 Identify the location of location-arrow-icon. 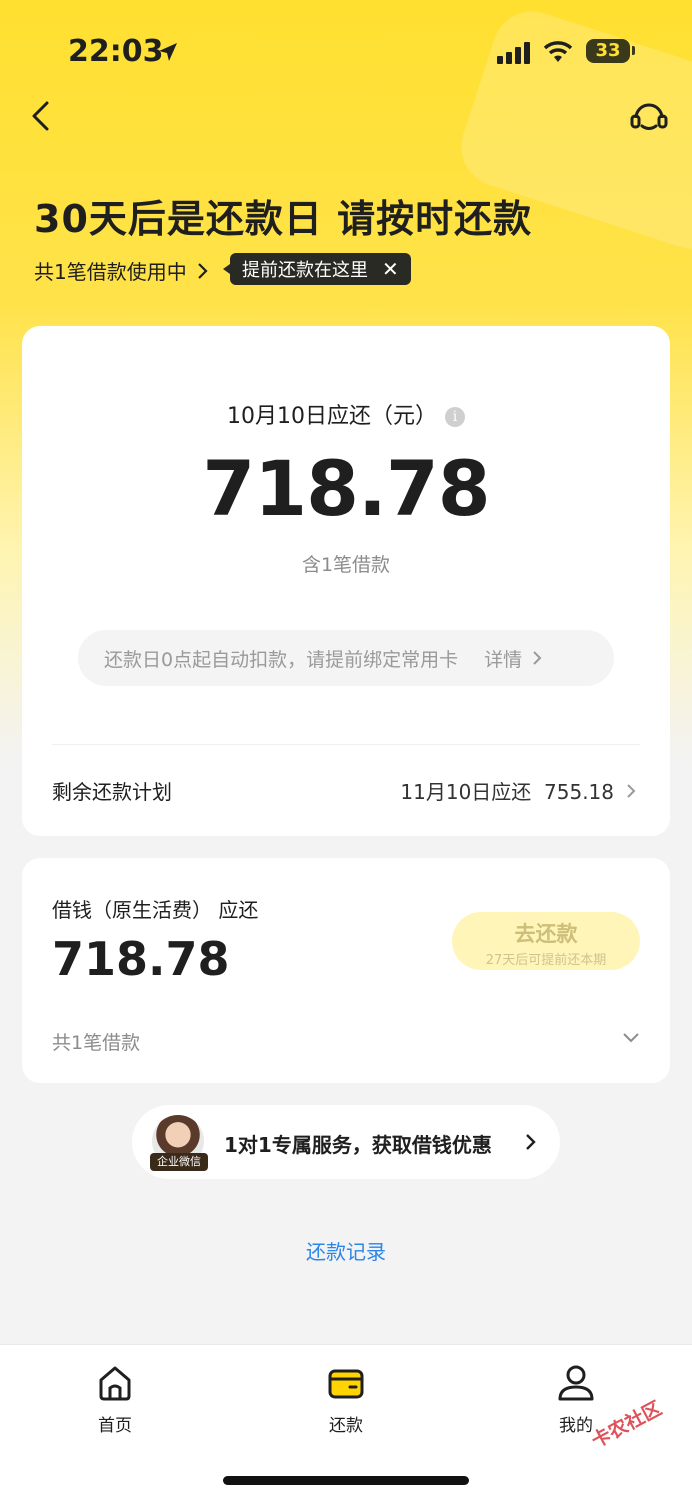
(168, 52).